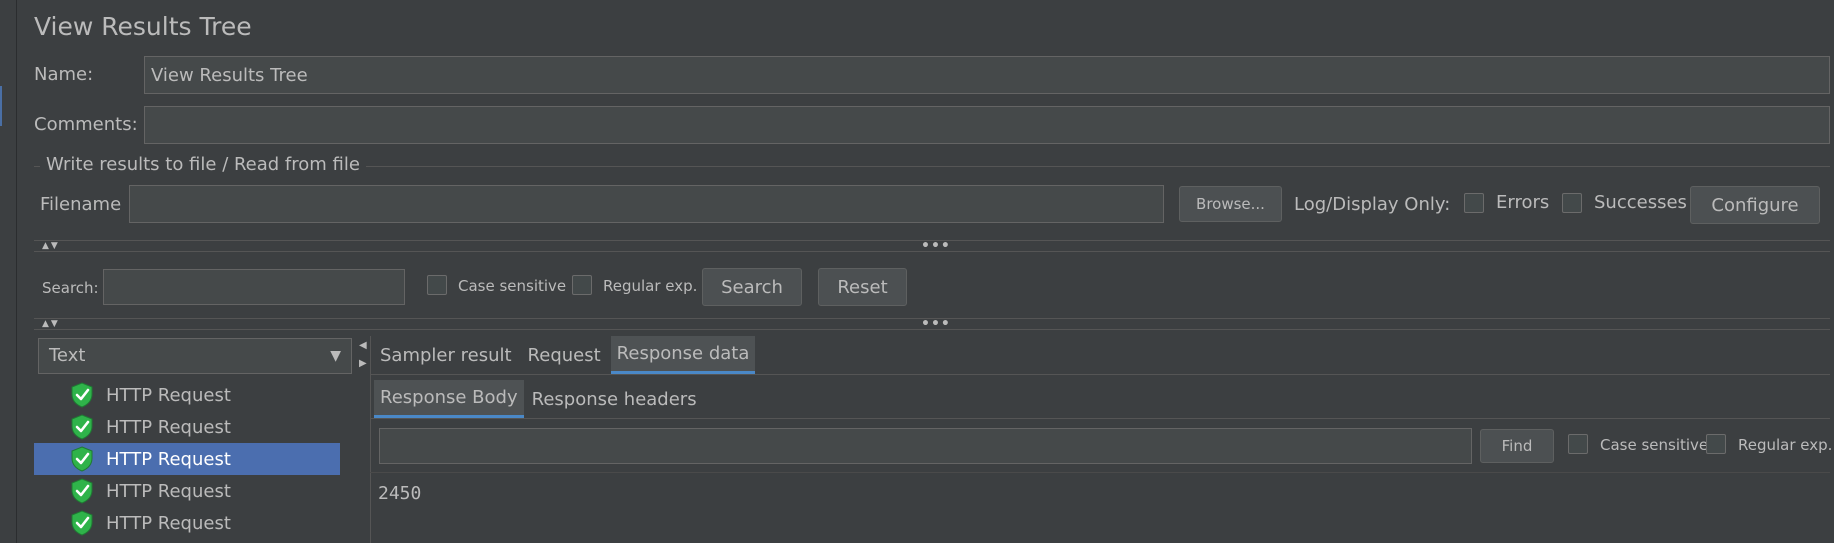 The image size is (1834, 543). I want to click on response-body-text: 2450, so click(400, 493).